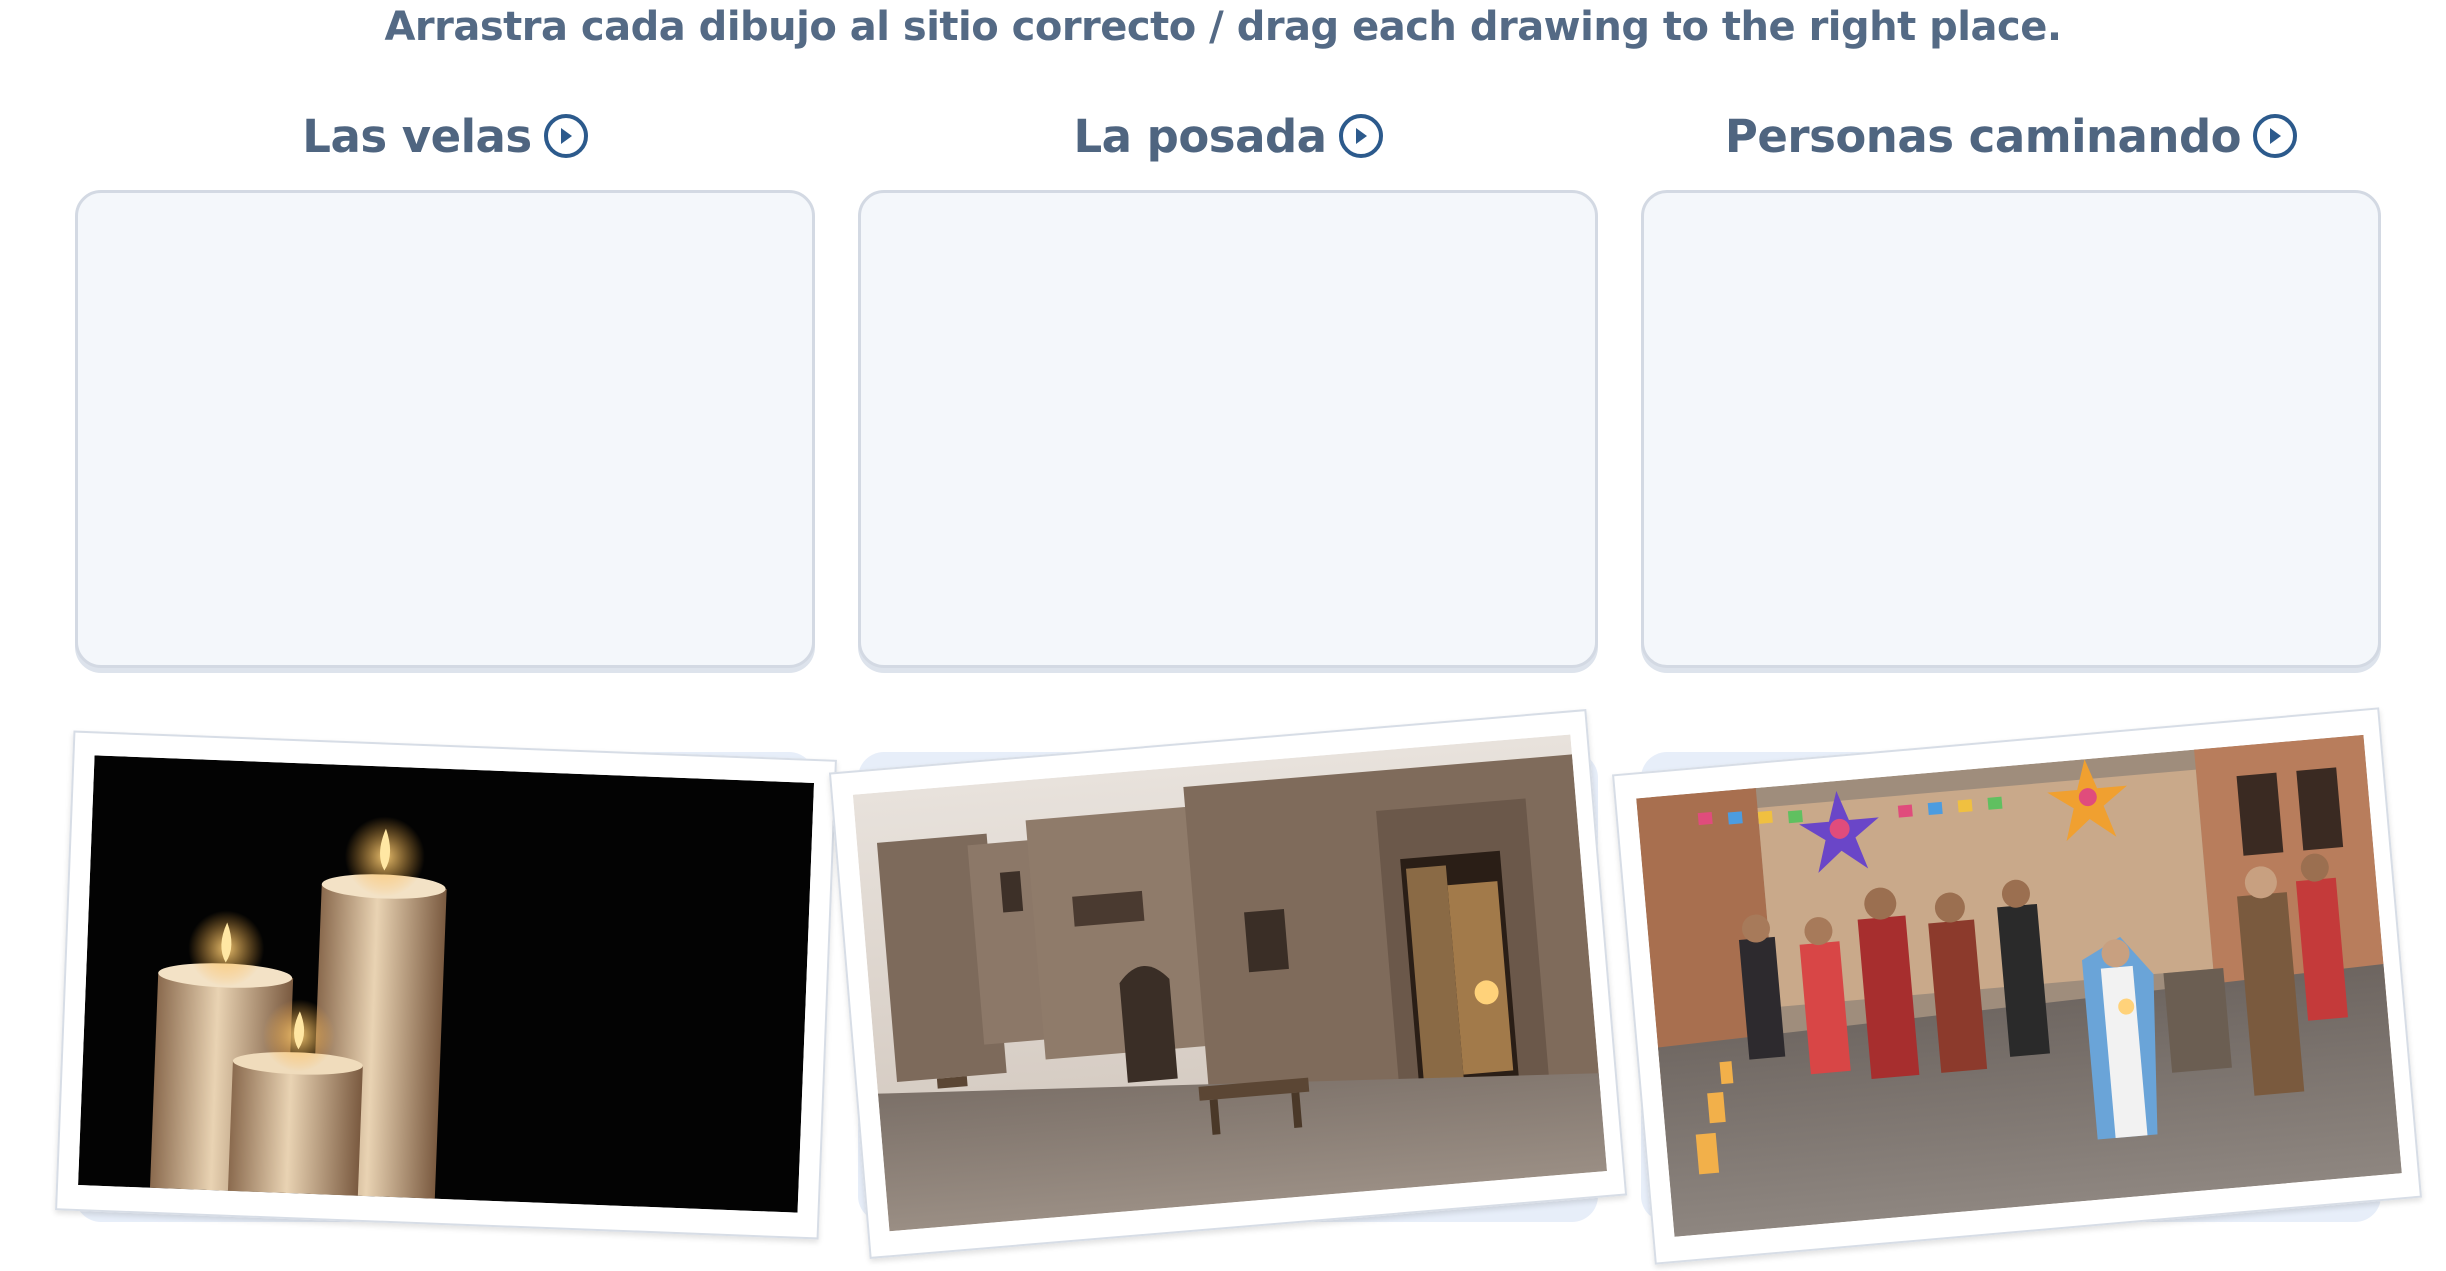  I want to click on drop-zone-las-velas, so click(445, 429).